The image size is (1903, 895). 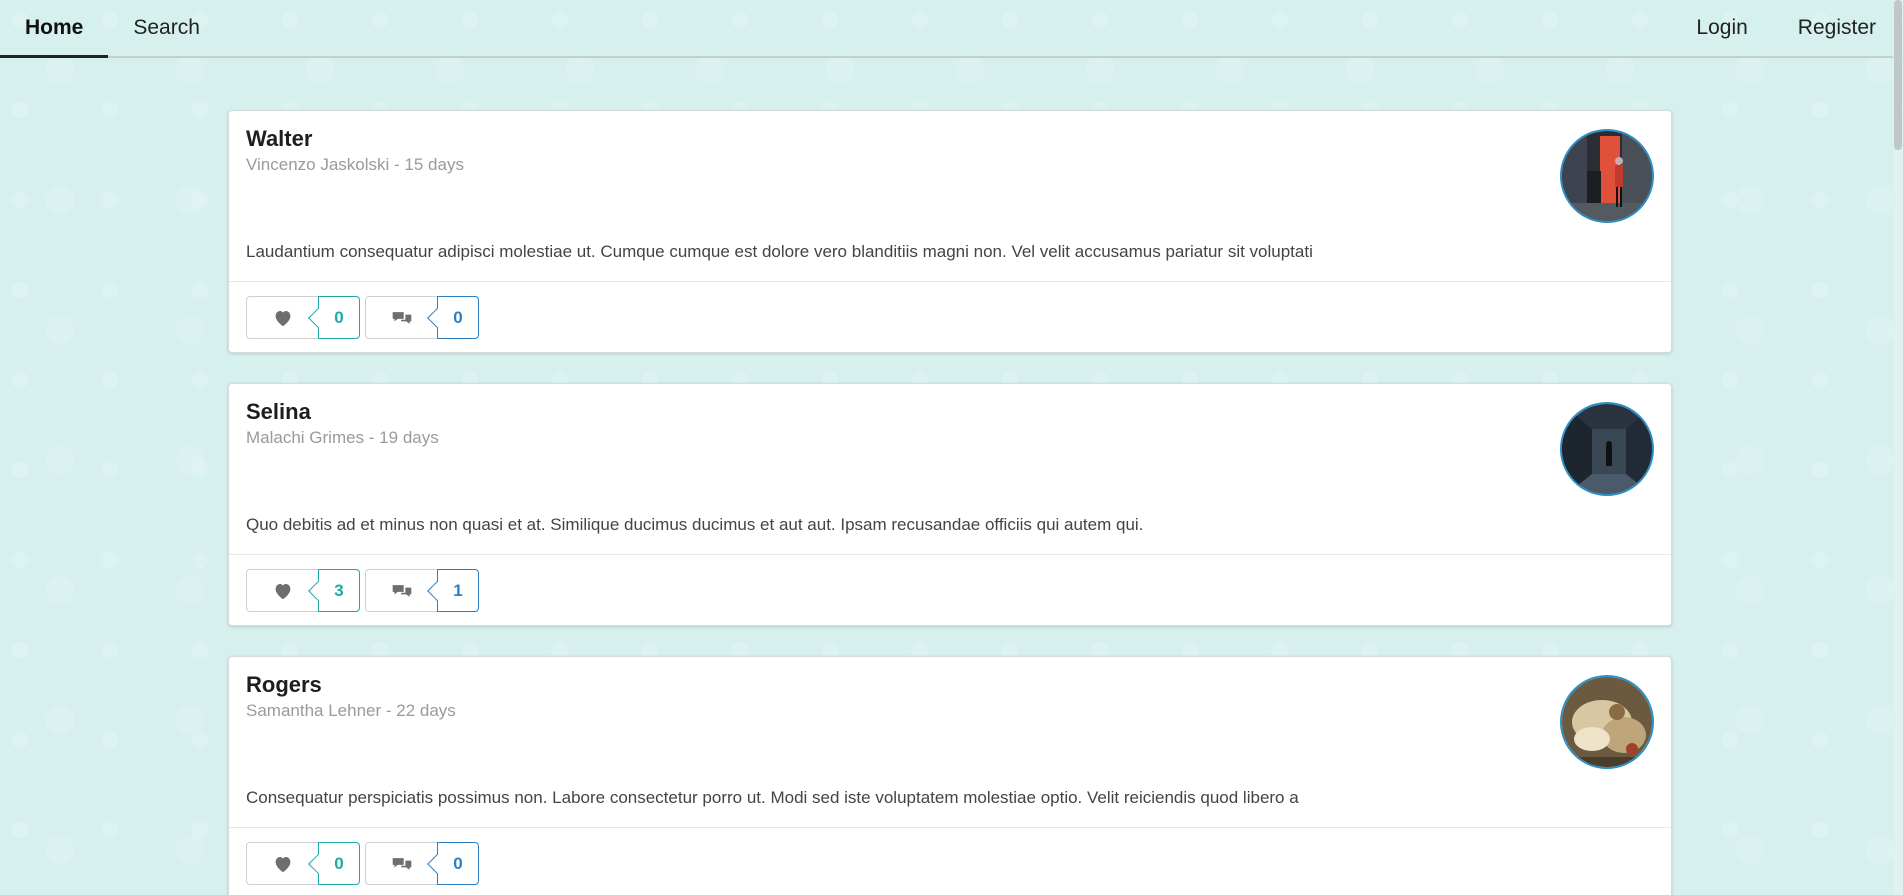 I want to click on post-title: Rogers, so click(x=950, y=685).